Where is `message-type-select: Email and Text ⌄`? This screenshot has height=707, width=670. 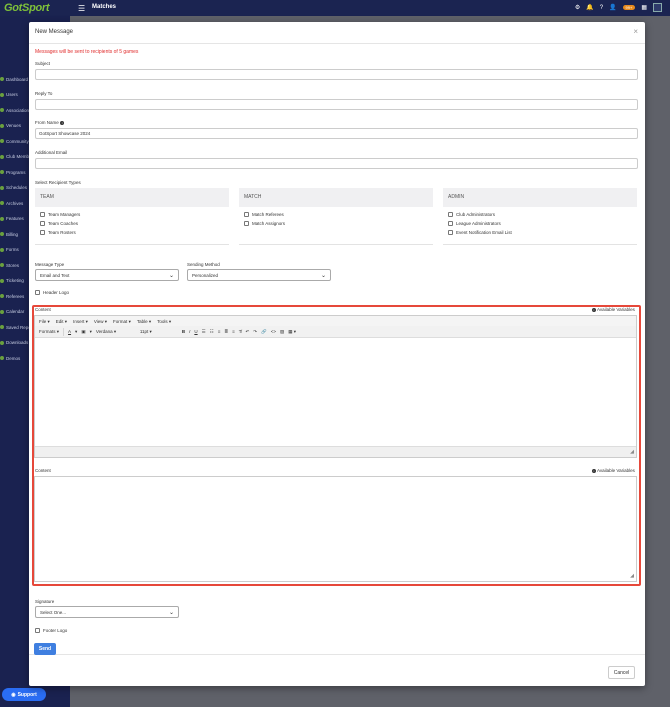
message-type-select: Email and Text ⌄ is located at coordinates (107, 275).